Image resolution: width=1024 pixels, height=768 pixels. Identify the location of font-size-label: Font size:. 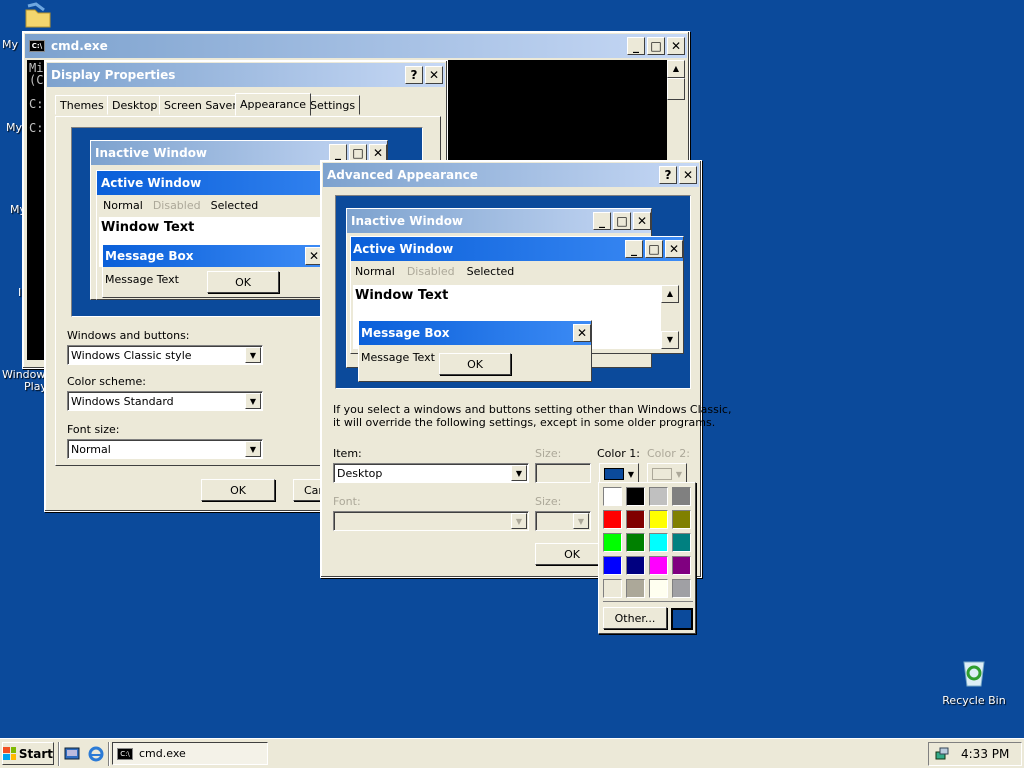
(93, 429).